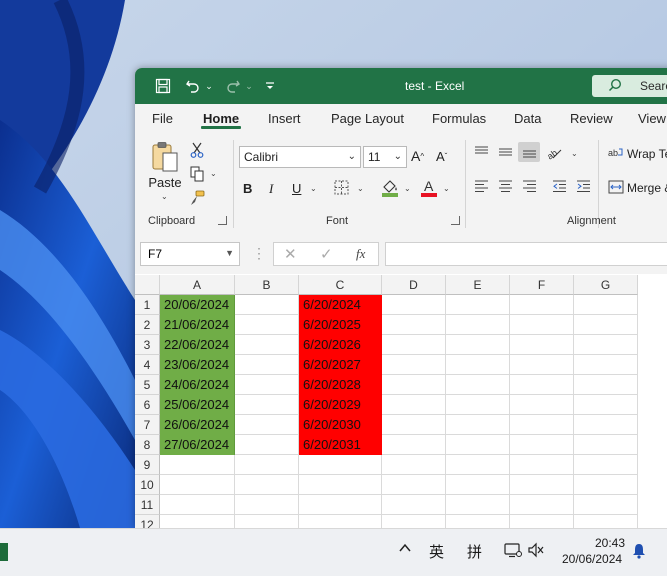 The height and width of the screenshot is (576, 667). What do you see at coordinates (592, 559) in the screenshot?
I see `clock-date: 20/06/2024` at bounding box center [592, 559].